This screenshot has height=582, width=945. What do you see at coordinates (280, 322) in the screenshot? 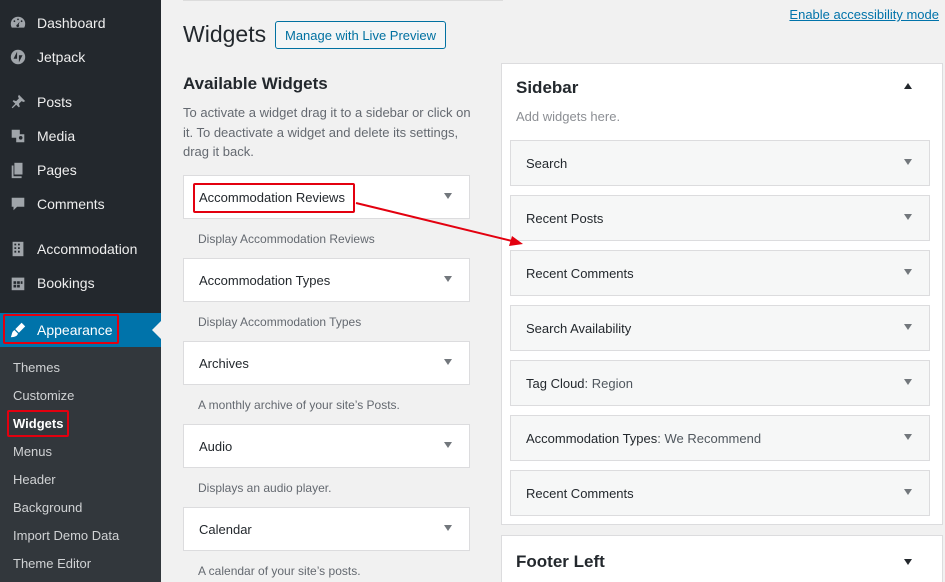
I see `widget-description: Display Accommodation Types` at bounding box center [280, 322].